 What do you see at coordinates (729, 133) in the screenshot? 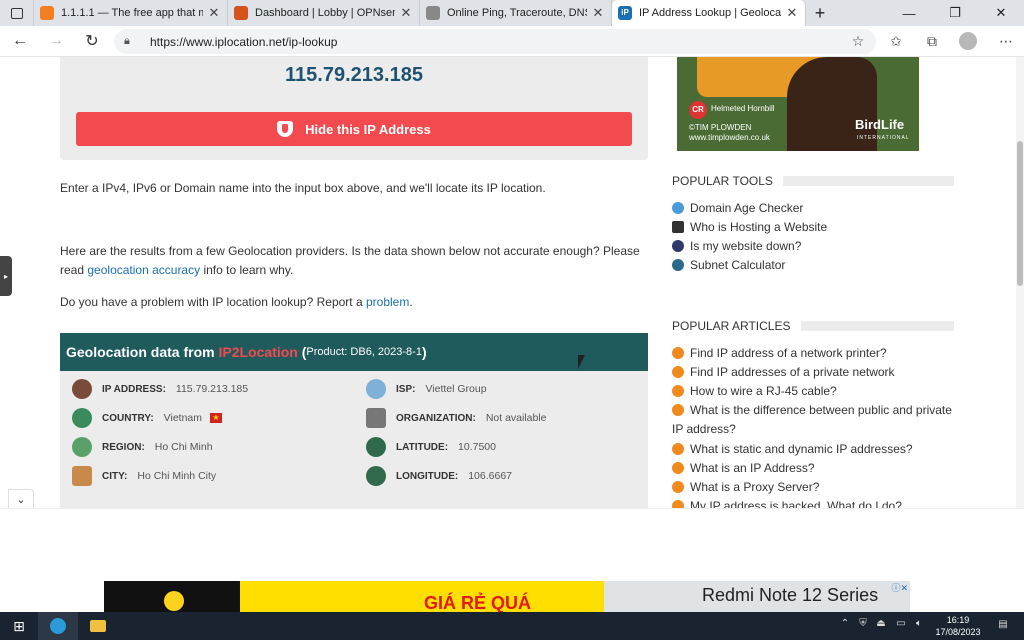
I see `ad-credit: ©TIM PLOWDEN www.timplowden.co.uk` at bounding box center [729, 133].